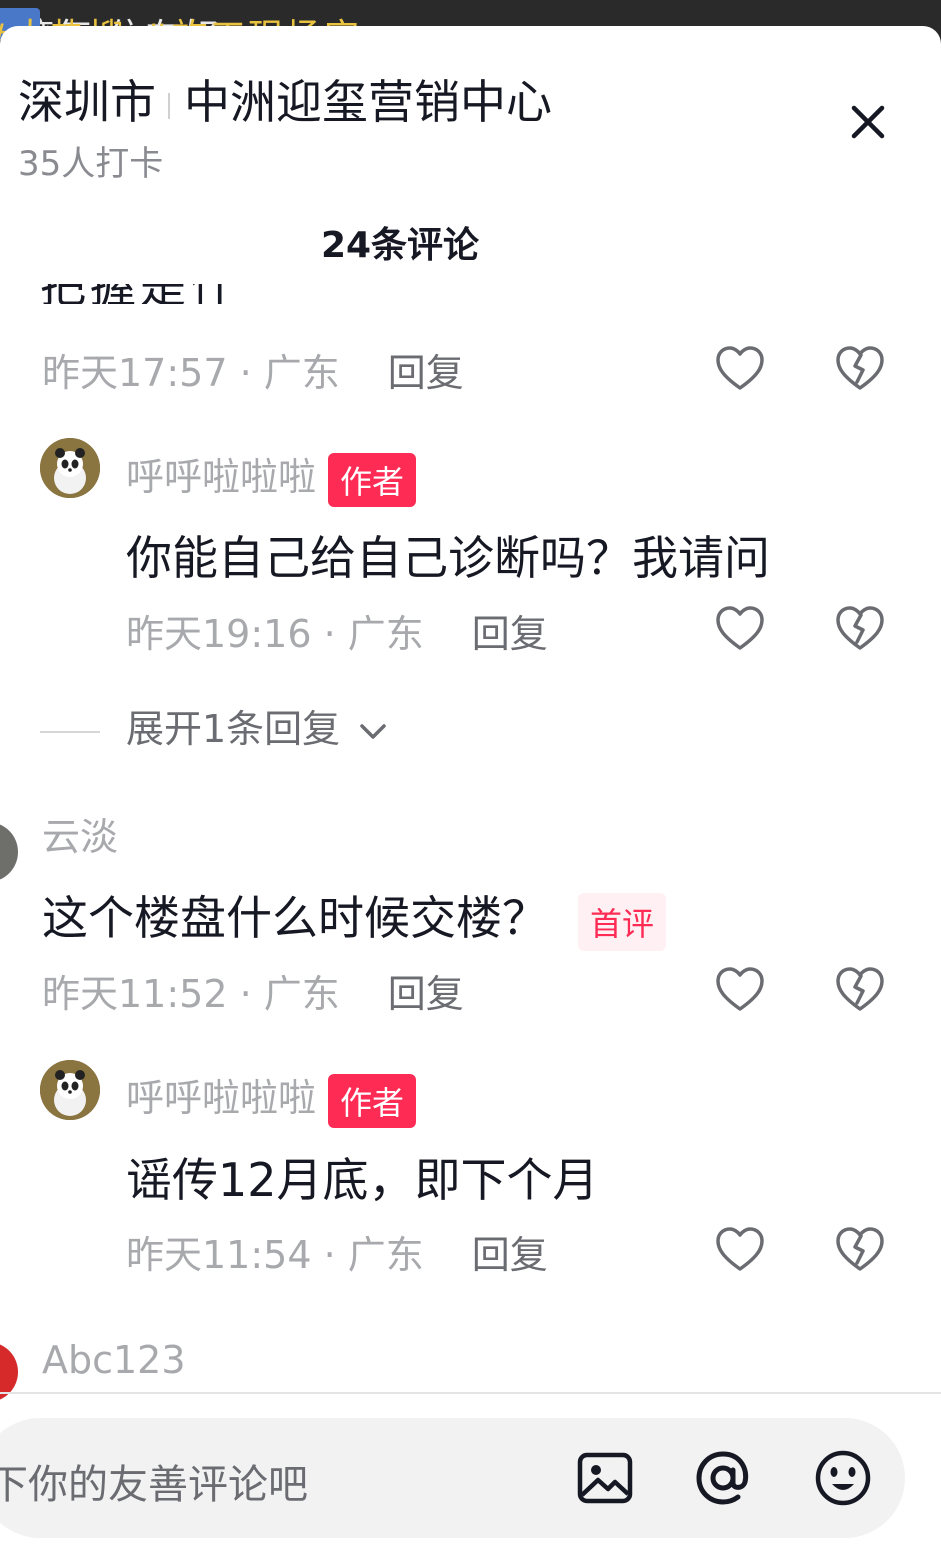  I want to click on comment-meta: 昨天19:16 · 广东 回复, so click(337, 629).